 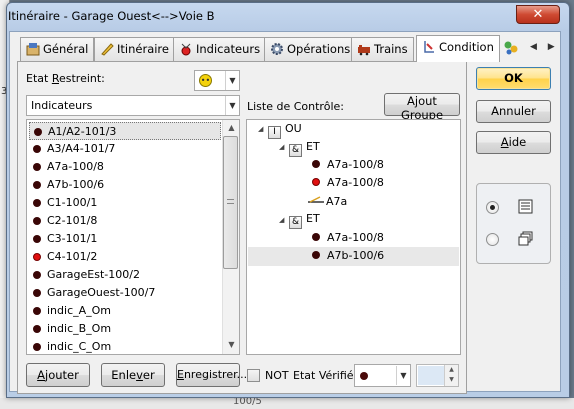 What do you see at coordinates (33, 49) in the screenshot?
I see `general-icon` at bounding box center [33, 49].